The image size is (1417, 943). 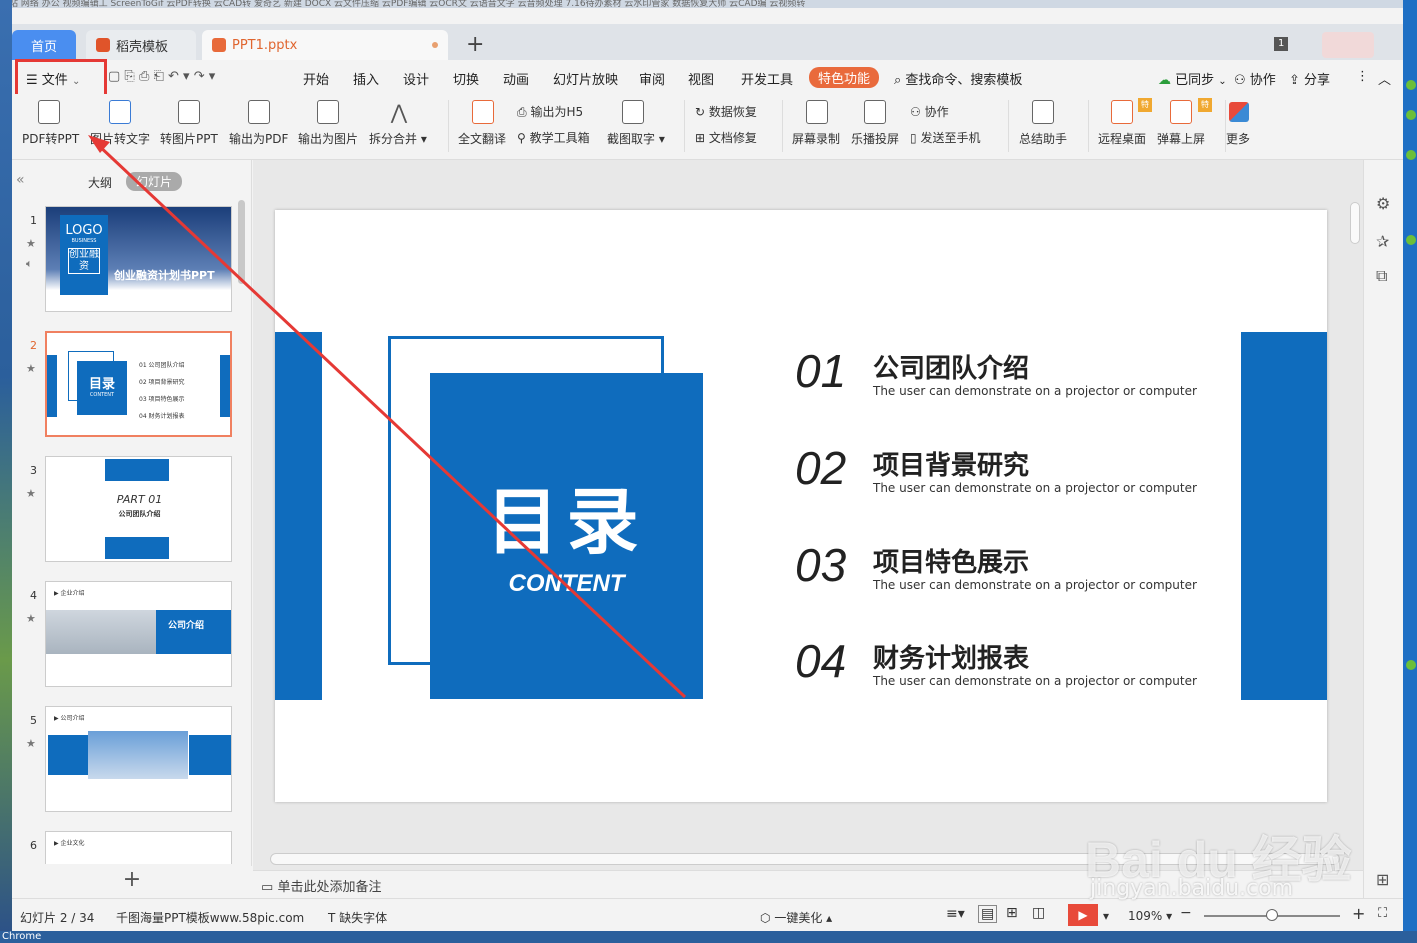 I want to click on zoom-level: 109% ▾, so click(x=1150, y=916).